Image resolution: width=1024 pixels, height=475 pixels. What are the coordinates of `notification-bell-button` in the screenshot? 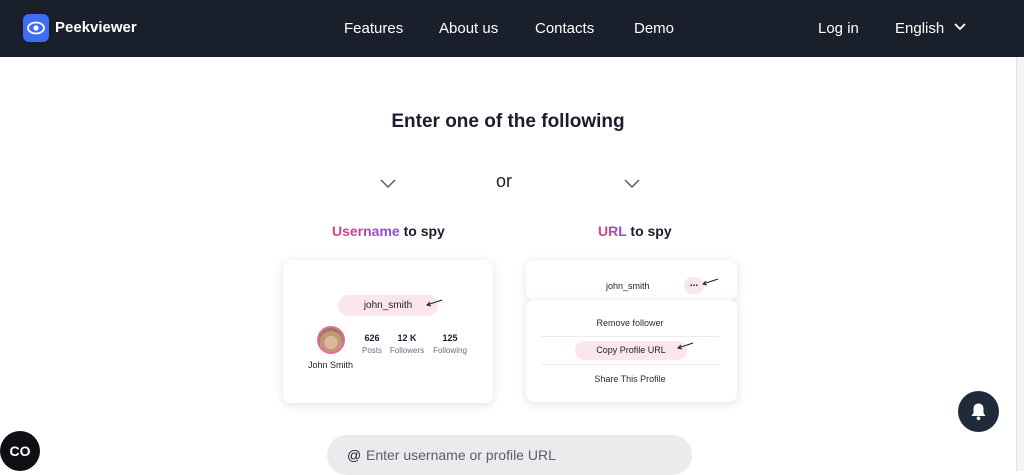 It's located at (978, 411).